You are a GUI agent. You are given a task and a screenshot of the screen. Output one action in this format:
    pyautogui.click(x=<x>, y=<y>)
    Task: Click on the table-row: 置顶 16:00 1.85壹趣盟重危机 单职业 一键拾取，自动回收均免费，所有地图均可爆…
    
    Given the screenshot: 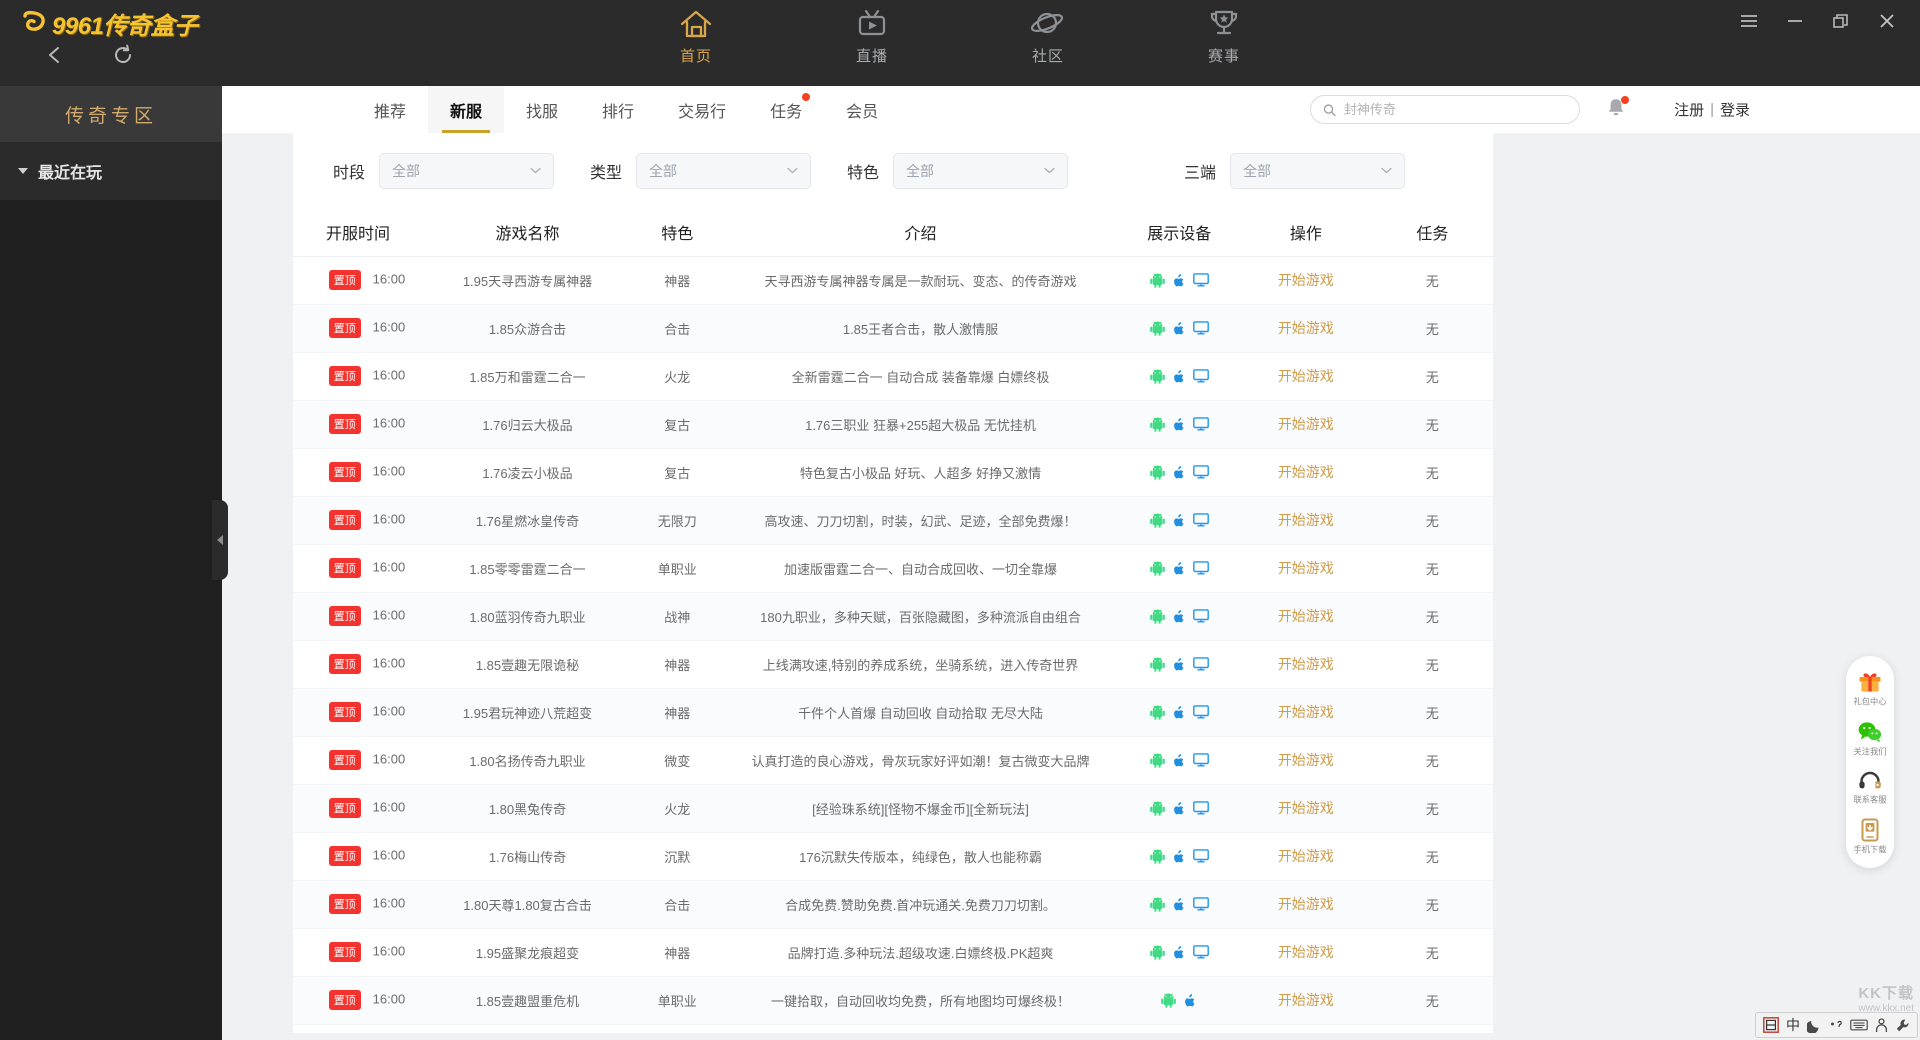 What is the action you would take?
    pyautogui.click(x=893, y=1000)
    